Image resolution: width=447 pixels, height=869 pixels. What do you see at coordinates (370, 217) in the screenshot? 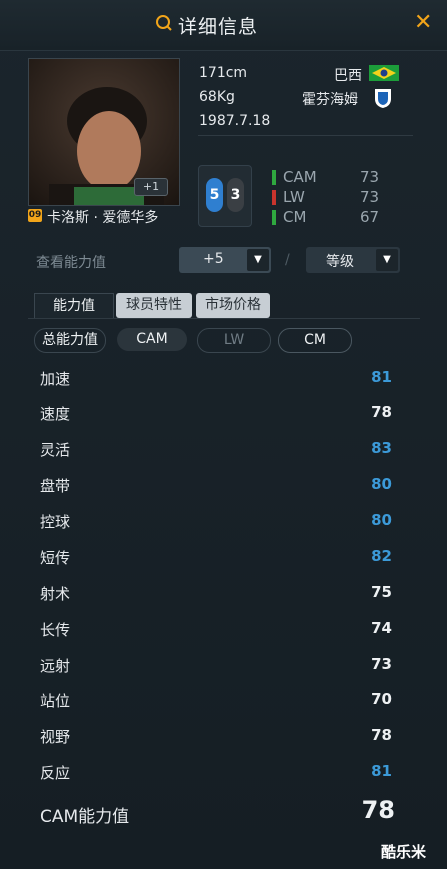
I see `position-rating: 67` at bounding box center [370, 217].